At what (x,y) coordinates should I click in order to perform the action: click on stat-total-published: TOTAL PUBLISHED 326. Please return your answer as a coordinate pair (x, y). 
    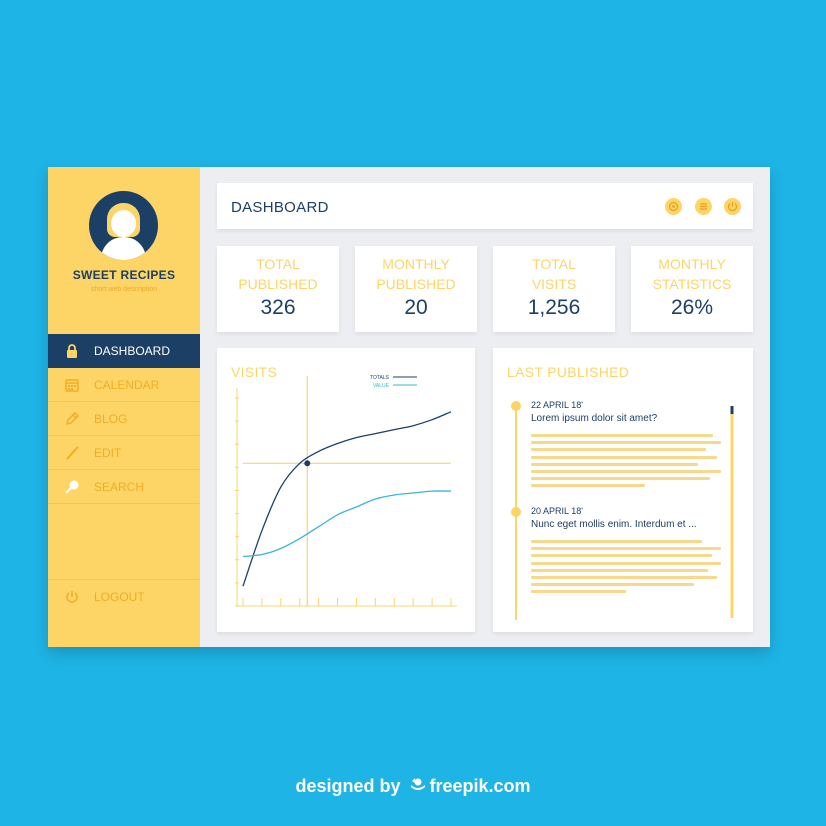
    Looking at the image, I should click on (278, 289).